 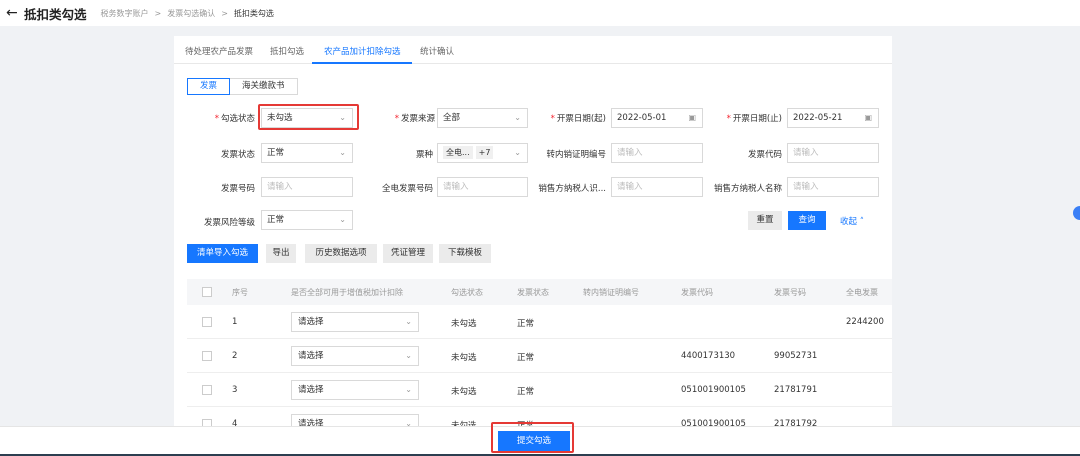 I want to click on risk-level-select: 正常 ⌄, so click(x=307, y=220).